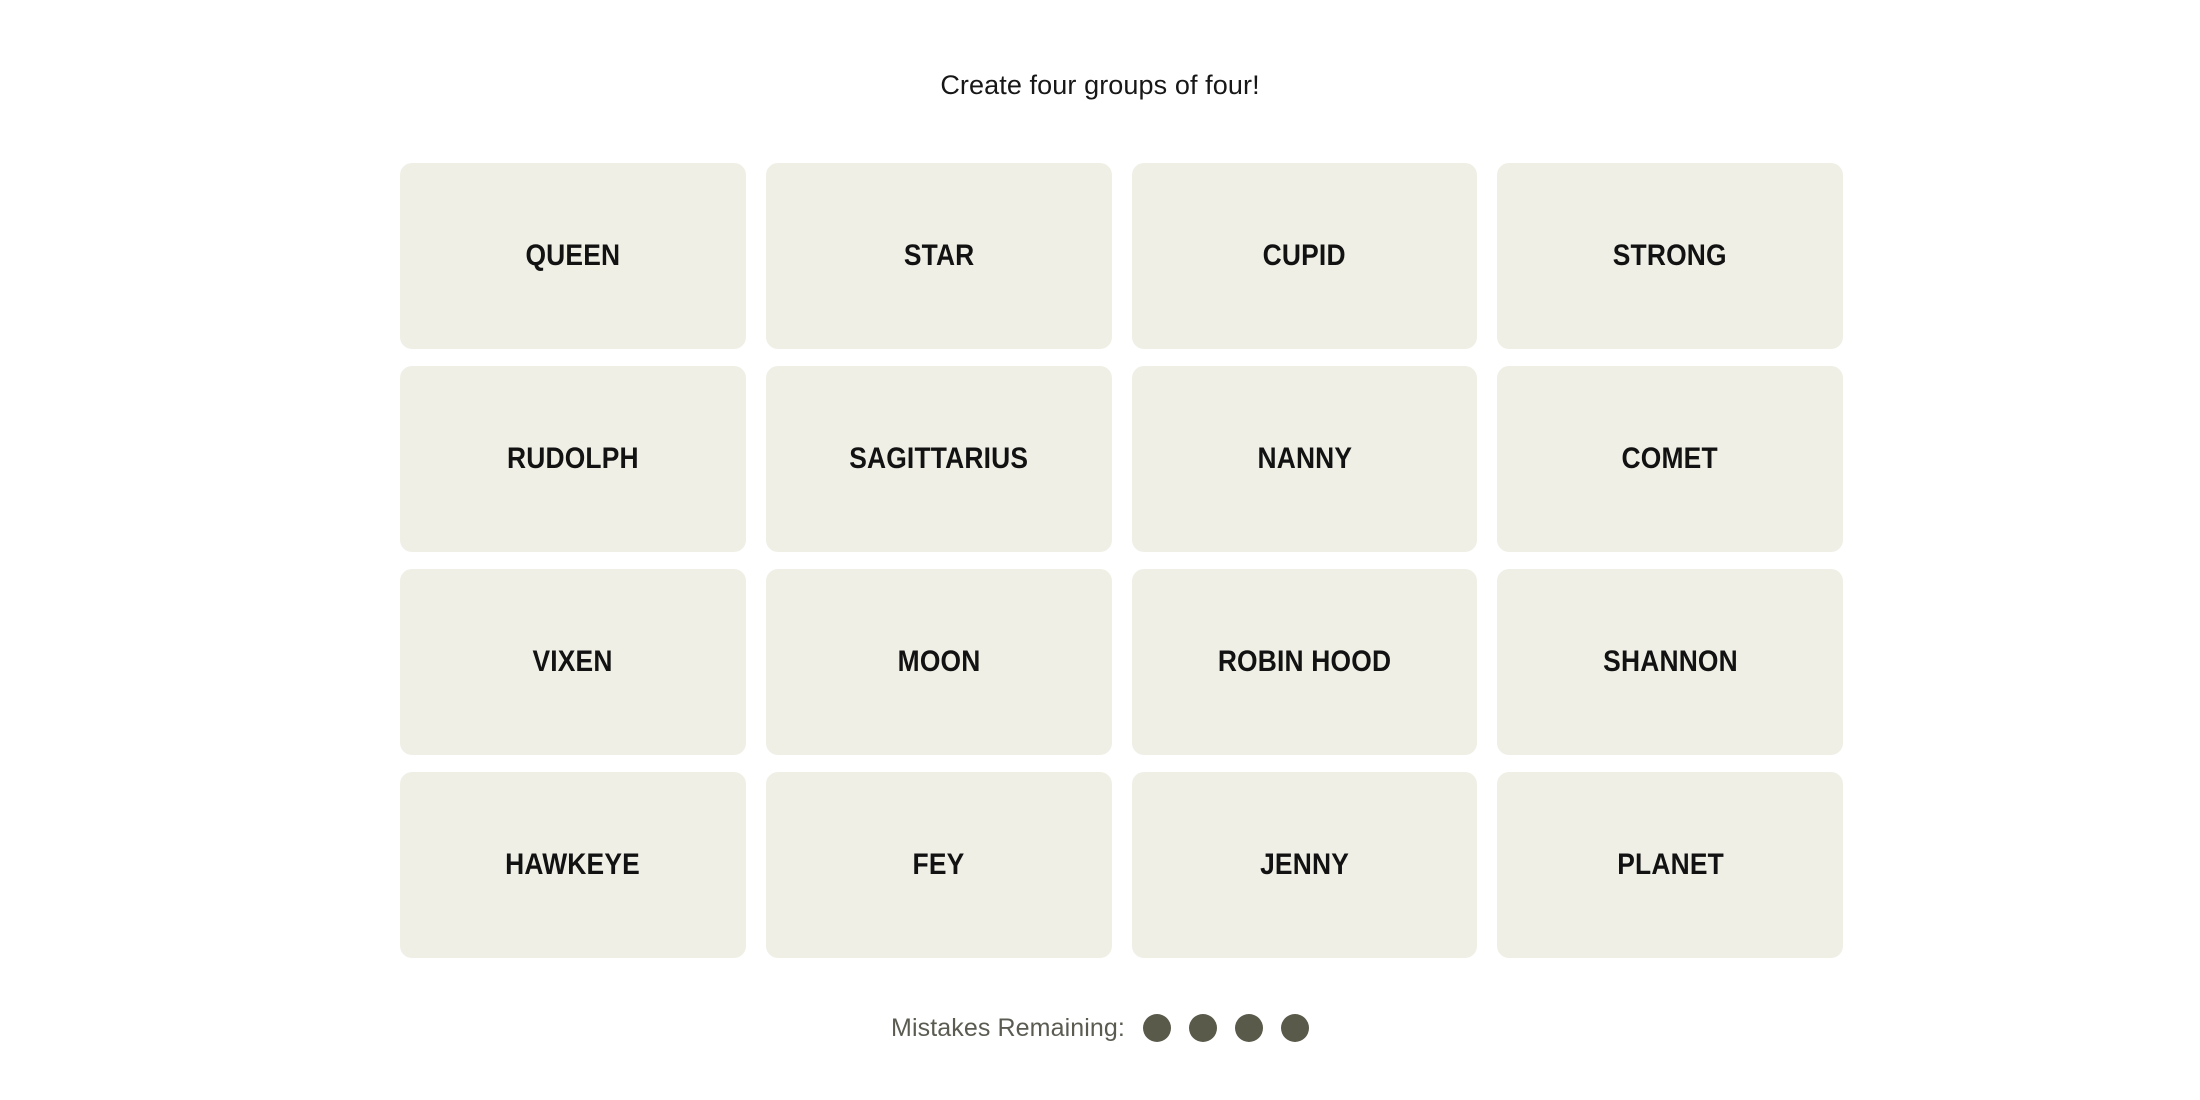 The height and width of the screenshot is (1100, 2200). I want to click on word-tile-label: SAGITTARIUS, so click(939, 458).